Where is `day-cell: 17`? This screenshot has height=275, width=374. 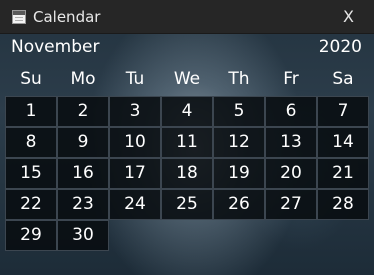 day-cell: 17 is located at coordinates (135, 173).